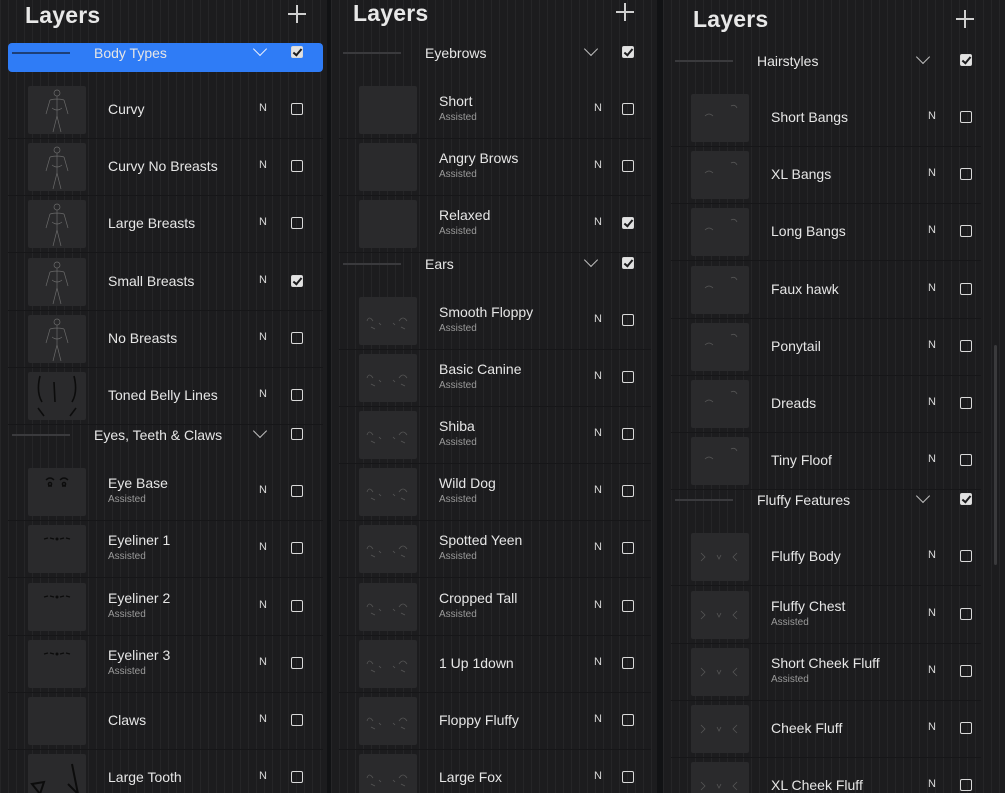 Image resolution: width=1005 pixels, height=793 pixels. I want to click on layer-row: Floppy Fluffy N, so click(495, 721).